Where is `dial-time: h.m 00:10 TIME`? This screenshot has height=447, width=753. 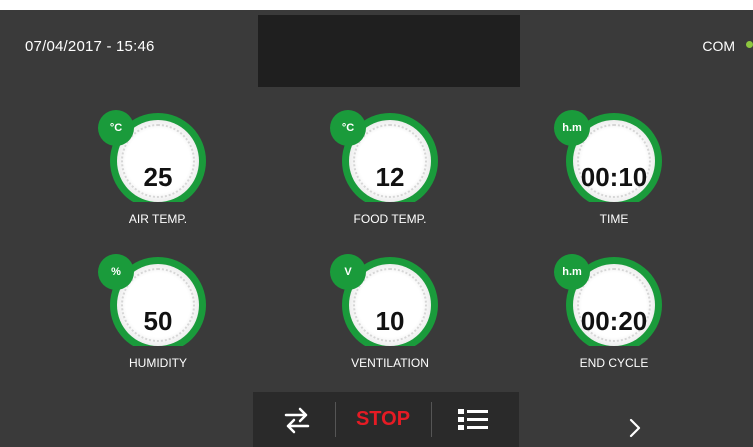
dial-time: h.m 00:10 TIME is located at coordinates (614, 168).